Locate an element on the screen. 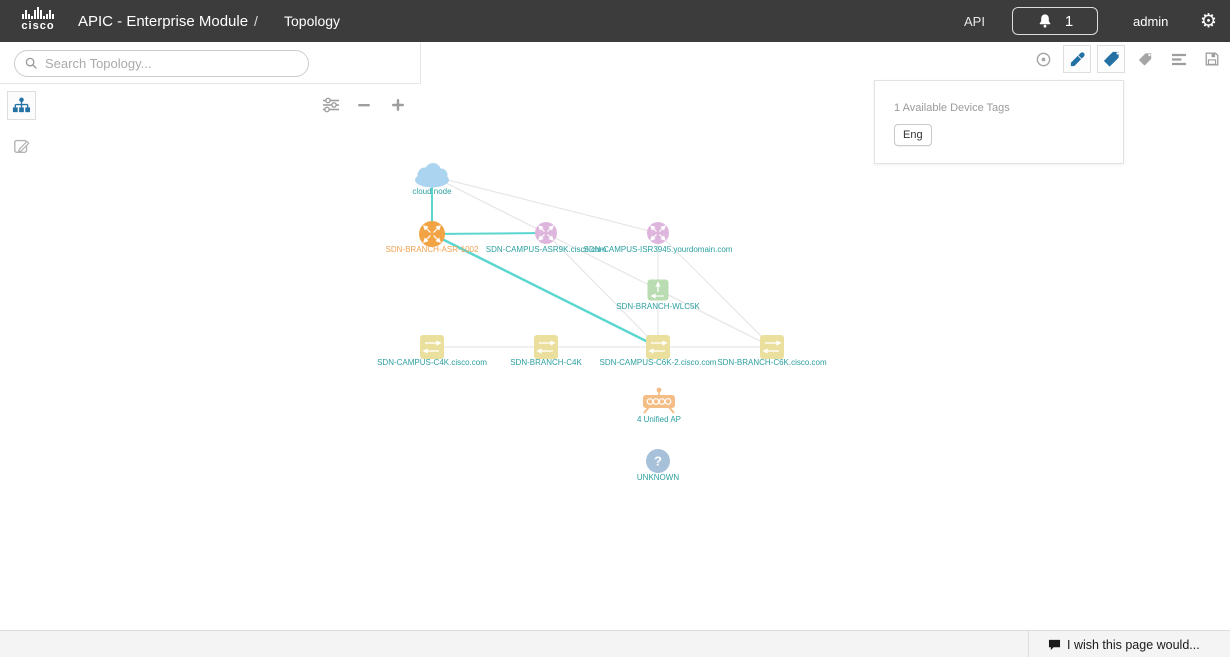  device-tags-button is located at coordinates (1111, 59).